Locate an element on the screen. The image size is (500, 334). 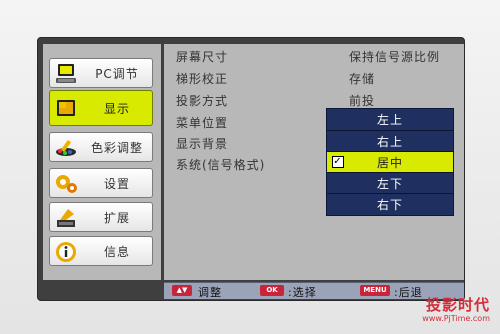
sidebar-item-display: 显示 is located at coordinates (101, 108).